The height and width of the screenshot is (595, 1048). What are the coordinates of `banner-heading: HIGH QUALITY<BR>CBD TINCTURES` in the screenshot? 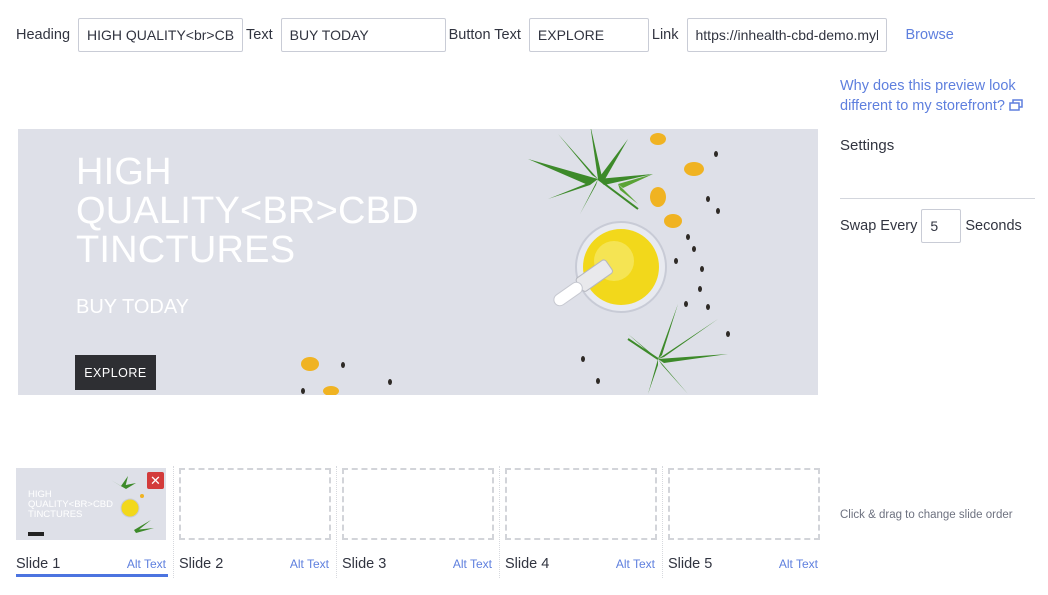 It's located at (247, 211).